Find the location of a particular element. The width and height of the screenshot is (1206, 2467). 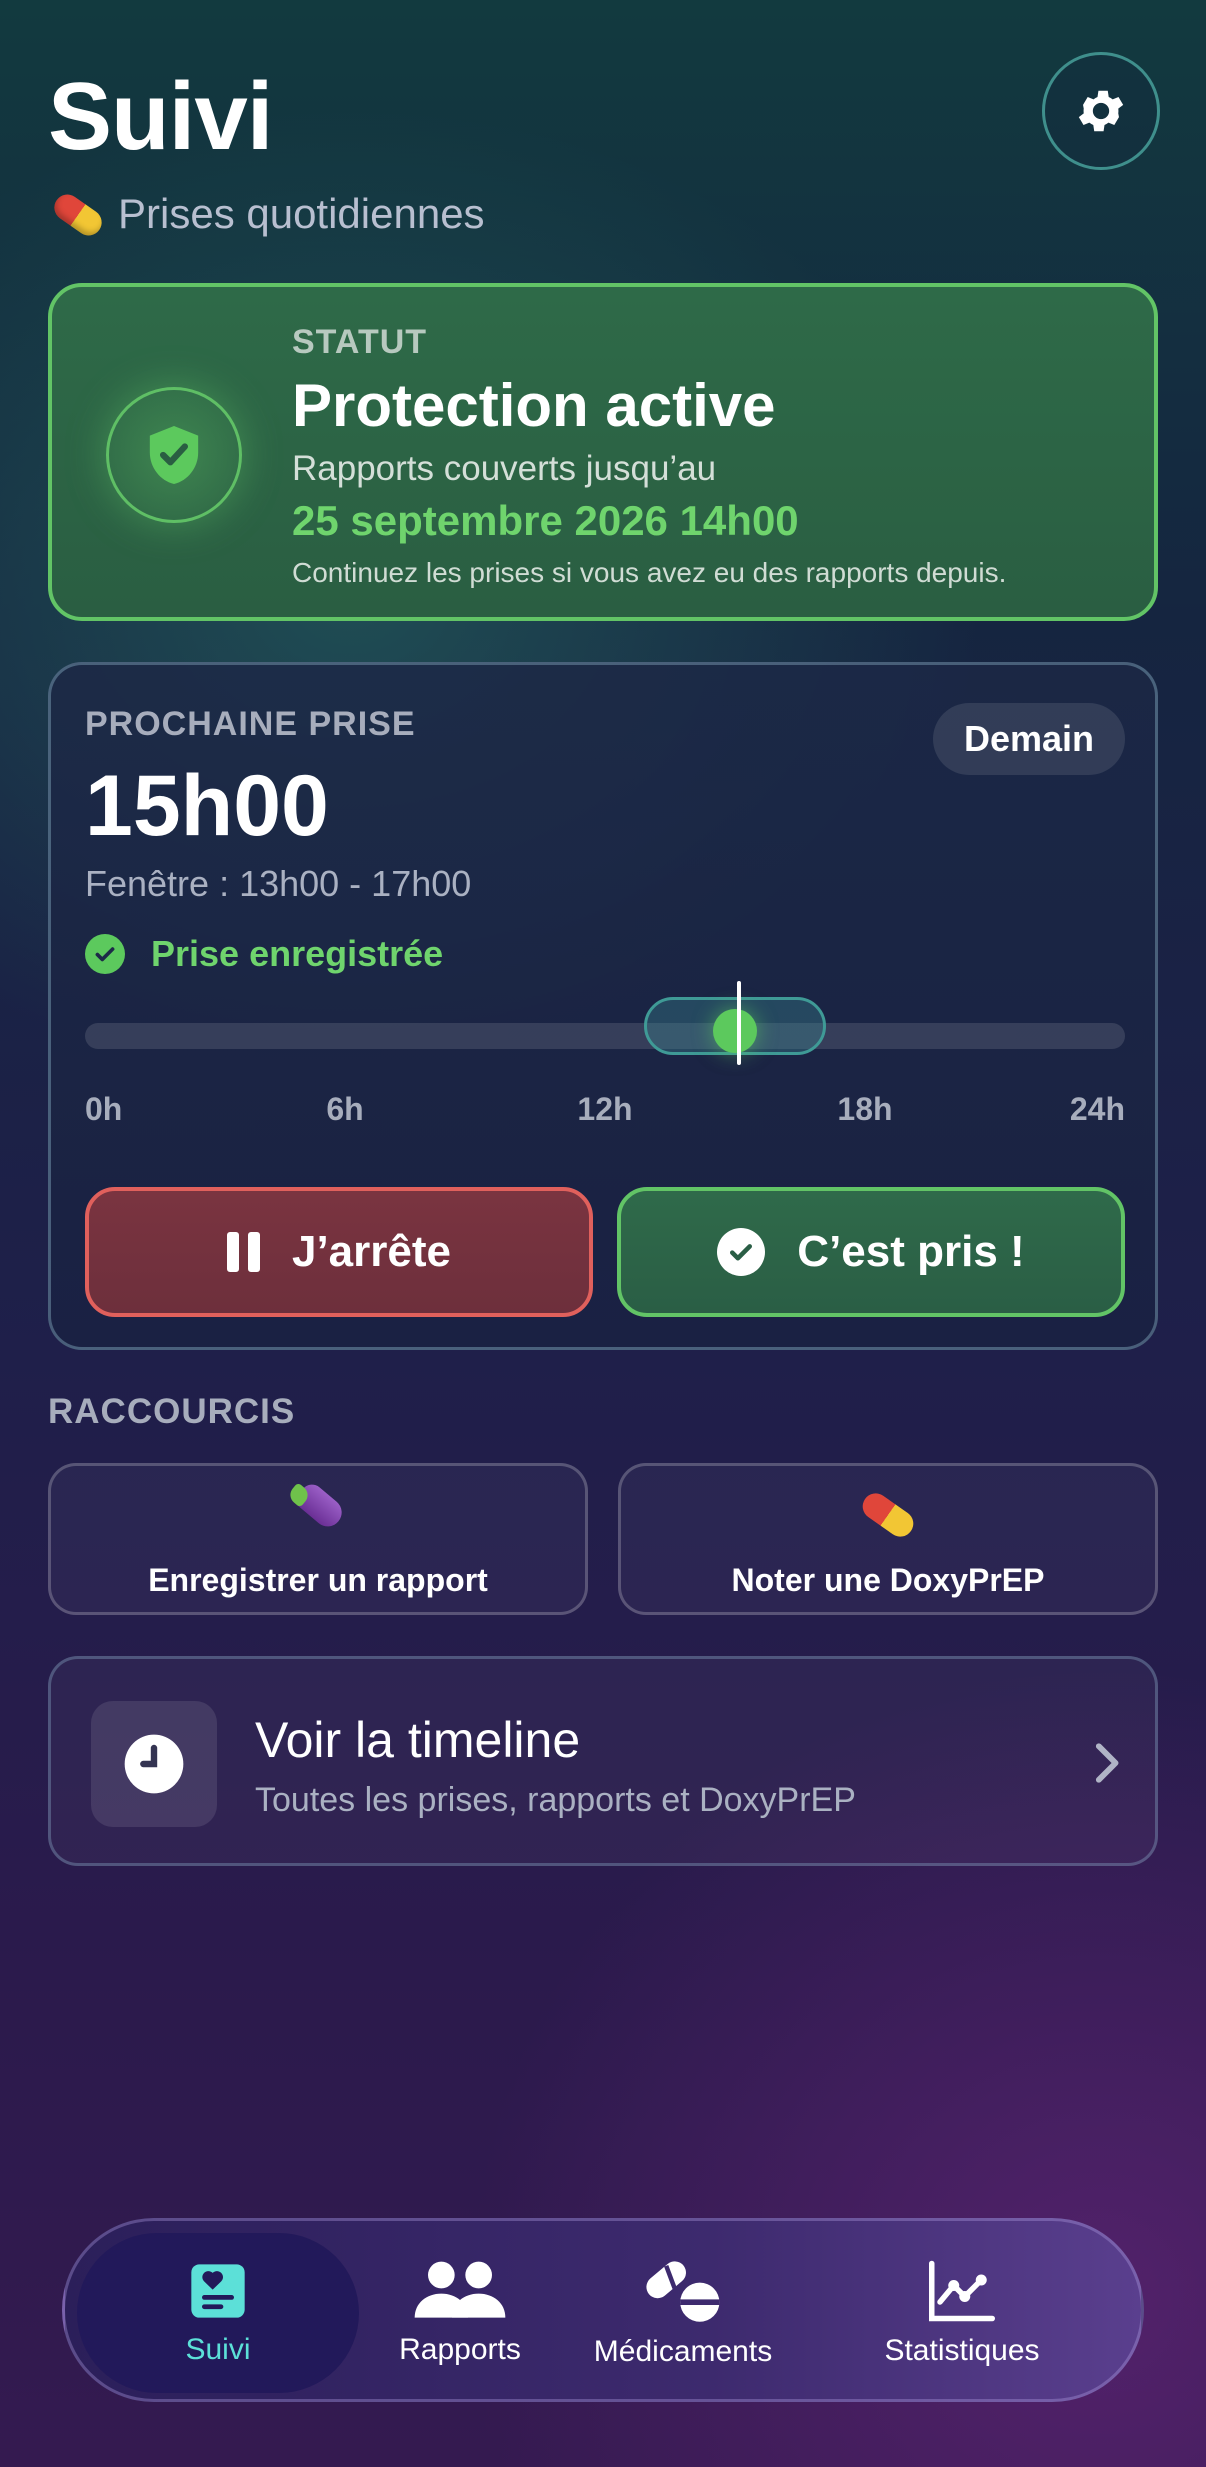

shortcuts-label: RACCOURCIS is located at coordinates (172, 1411).